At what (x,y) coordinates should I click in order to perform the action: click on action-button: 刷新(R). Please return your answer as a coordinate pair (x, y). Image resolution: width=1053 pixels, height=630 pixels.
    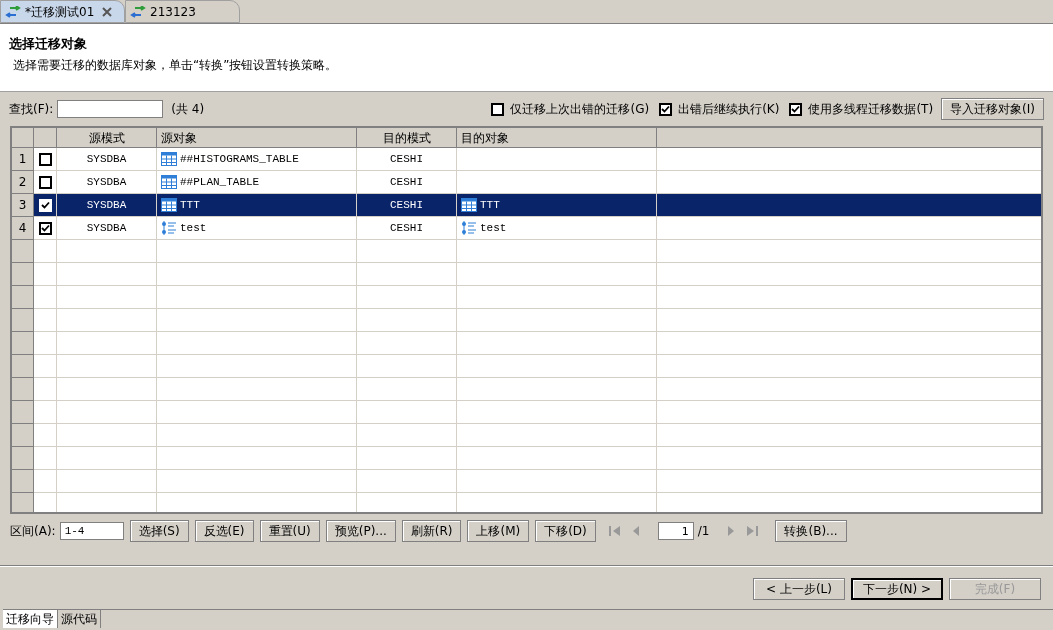
    Looking at the image, I should click on (431, 531).